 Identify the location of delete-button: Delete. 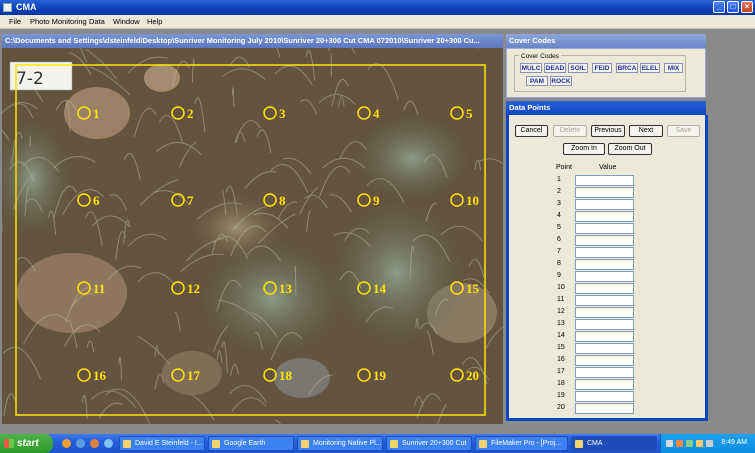
(570, 131).